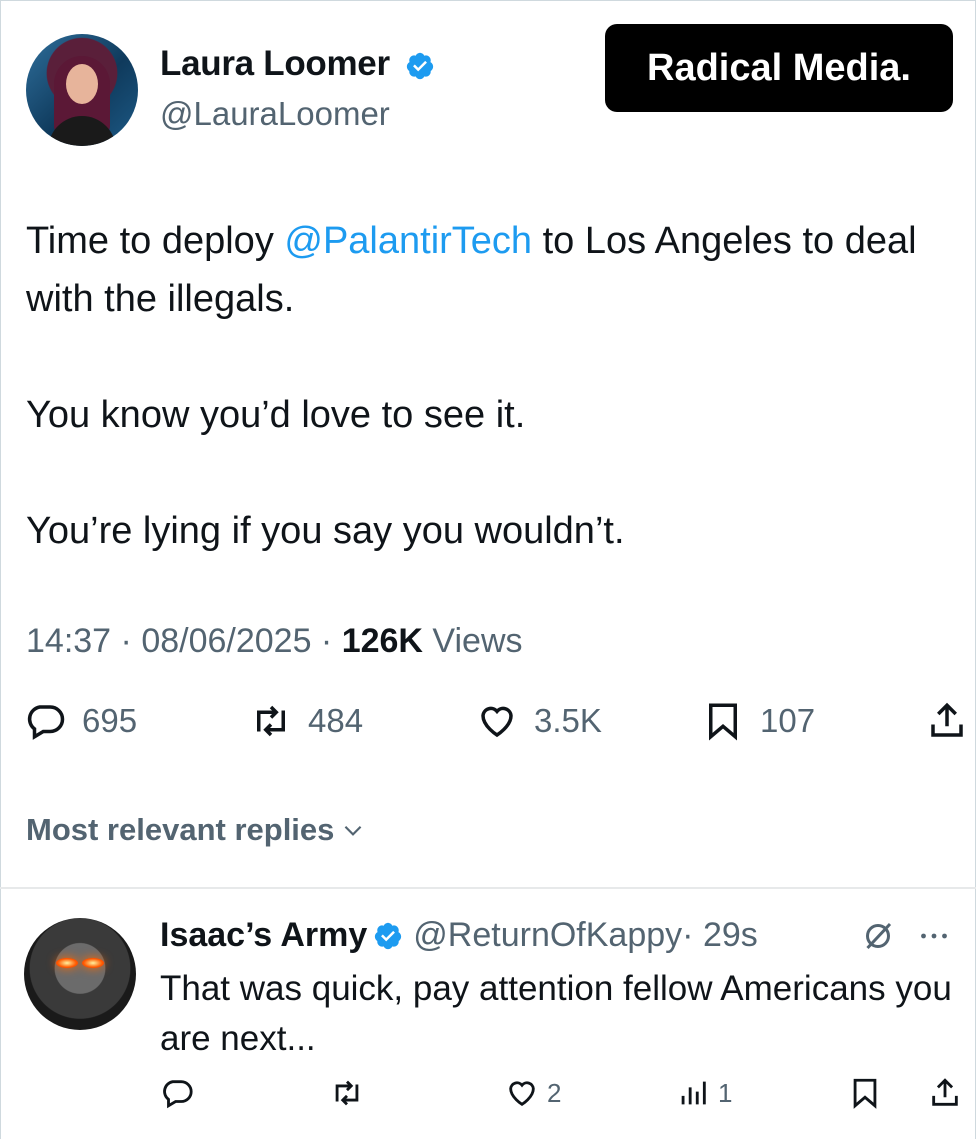 The width and height of the screenshot is (976, 1140). I want to click on reply-header: Isaac’s Army @ReturnOfKappy · 29s, so click(459, 935).